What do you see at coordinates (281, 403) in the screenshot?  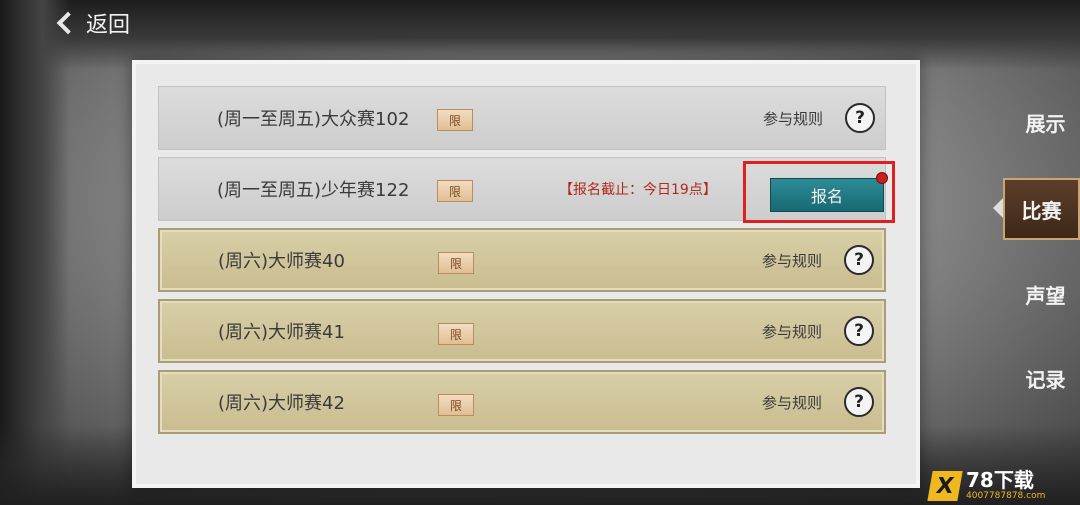 I see `competition-title: (周六)大师赛42` at bounding box center [281, 403].